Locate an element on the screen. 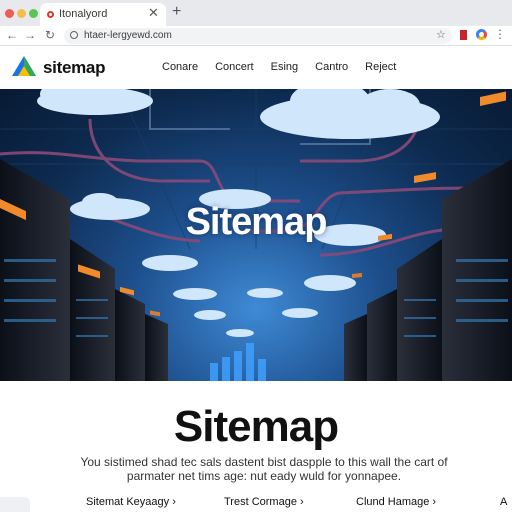 This screenshot has height=512, width=512. lock-icon is located at coordinates (74, 35).